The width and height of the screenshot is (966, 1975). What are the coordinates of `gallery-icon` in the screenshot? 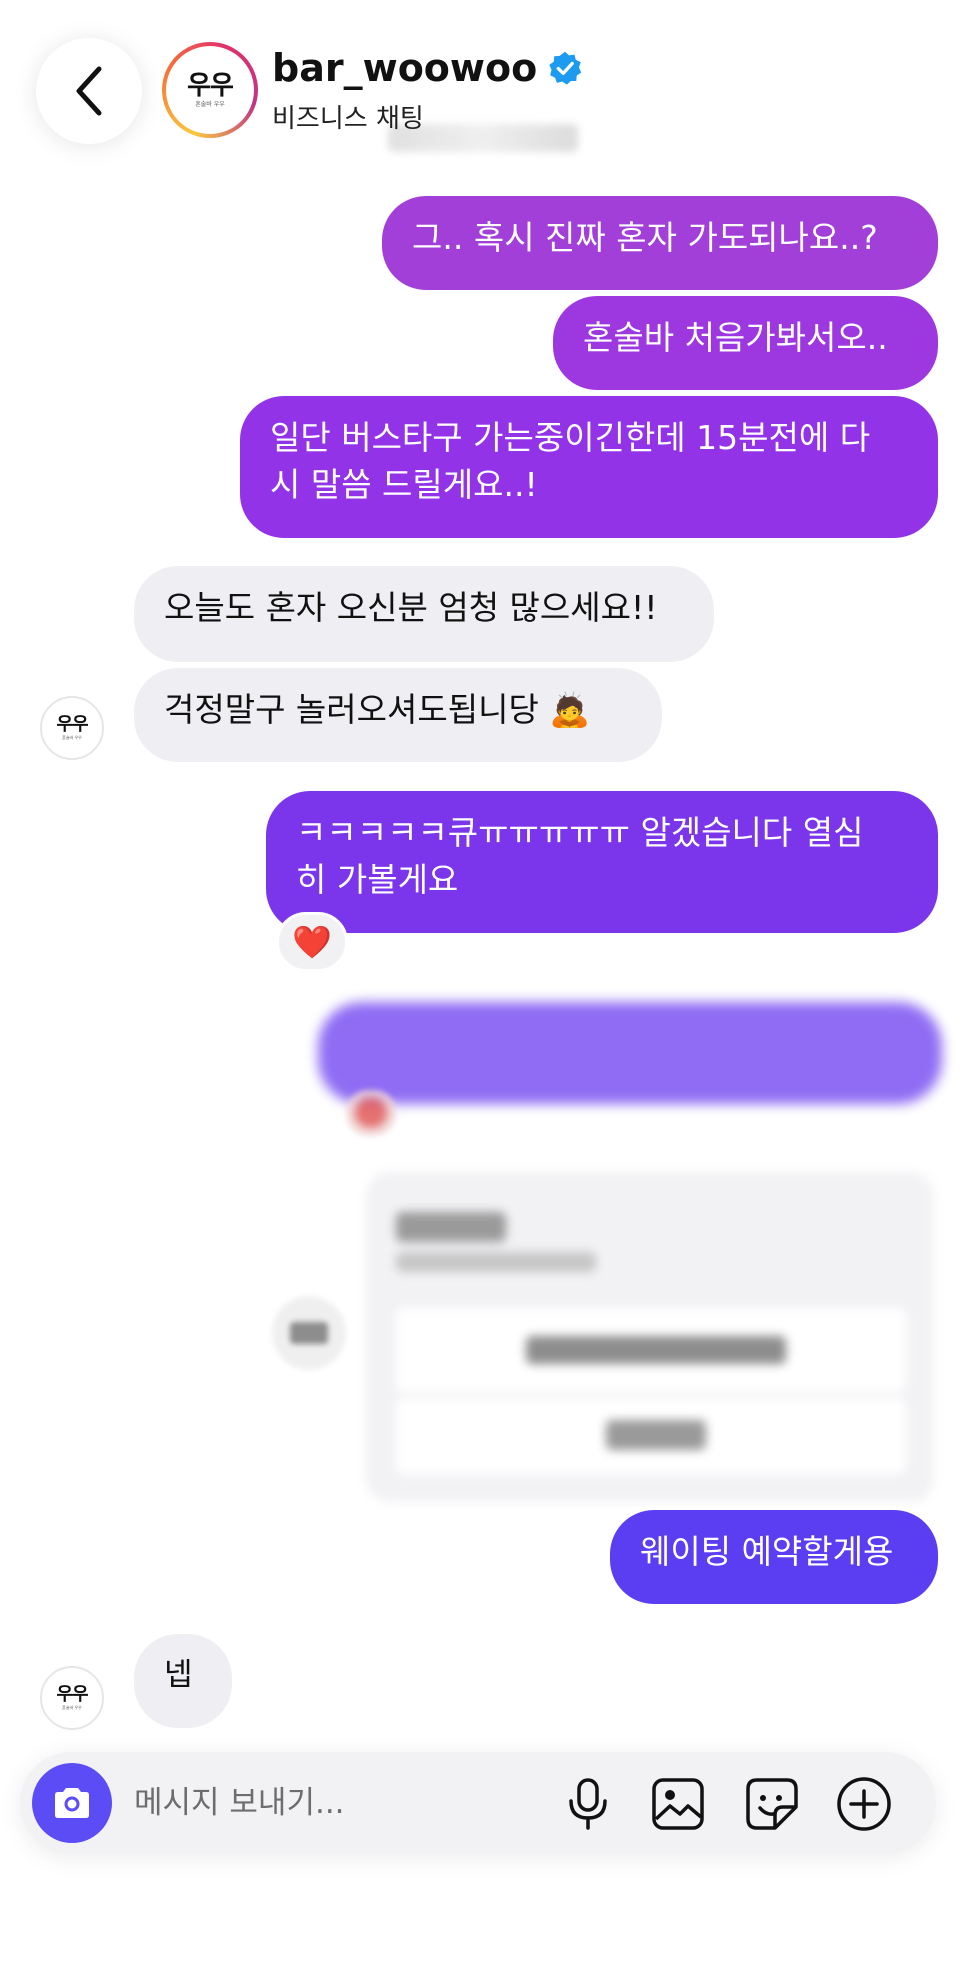 It's located at (678, 1804).